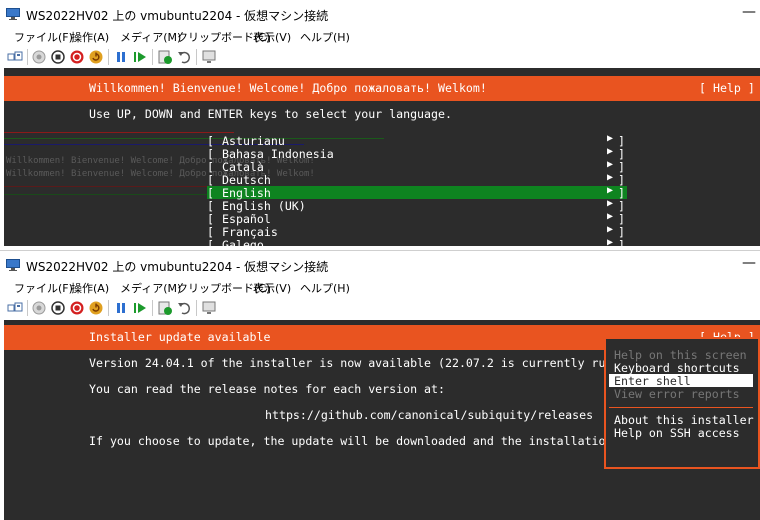 The height and width of the screenshot is (520, 760). Describe the element at coordinates (684, 420) in the screenshot. I see `menu-item-about-installer: About this installer` at that location.